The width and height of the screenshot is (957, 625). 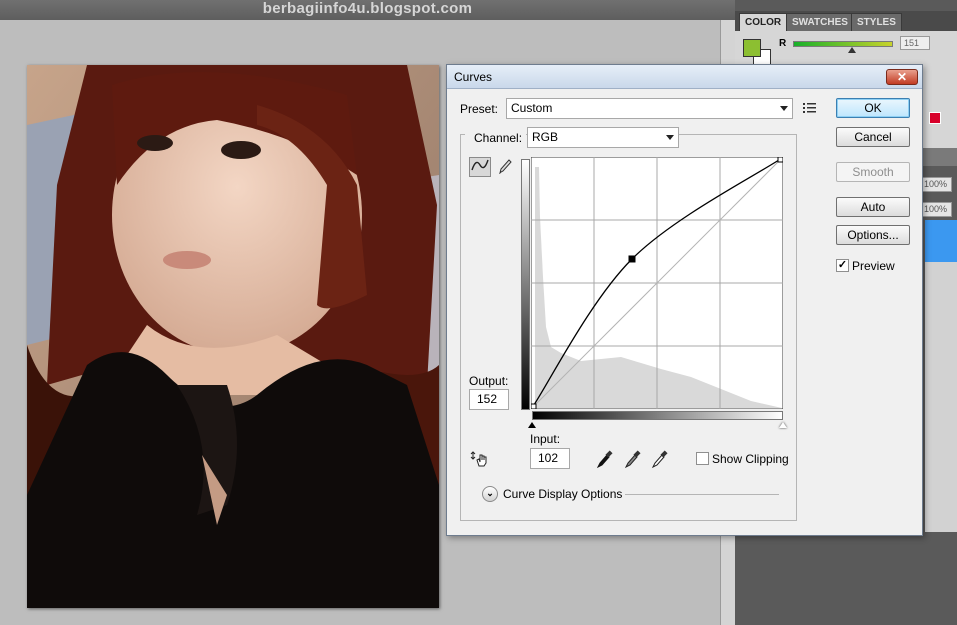 What do you see at coordinates (525, 284) in the screenshot?
I see `output-gradient-bar` at bounding box center [525, 284].